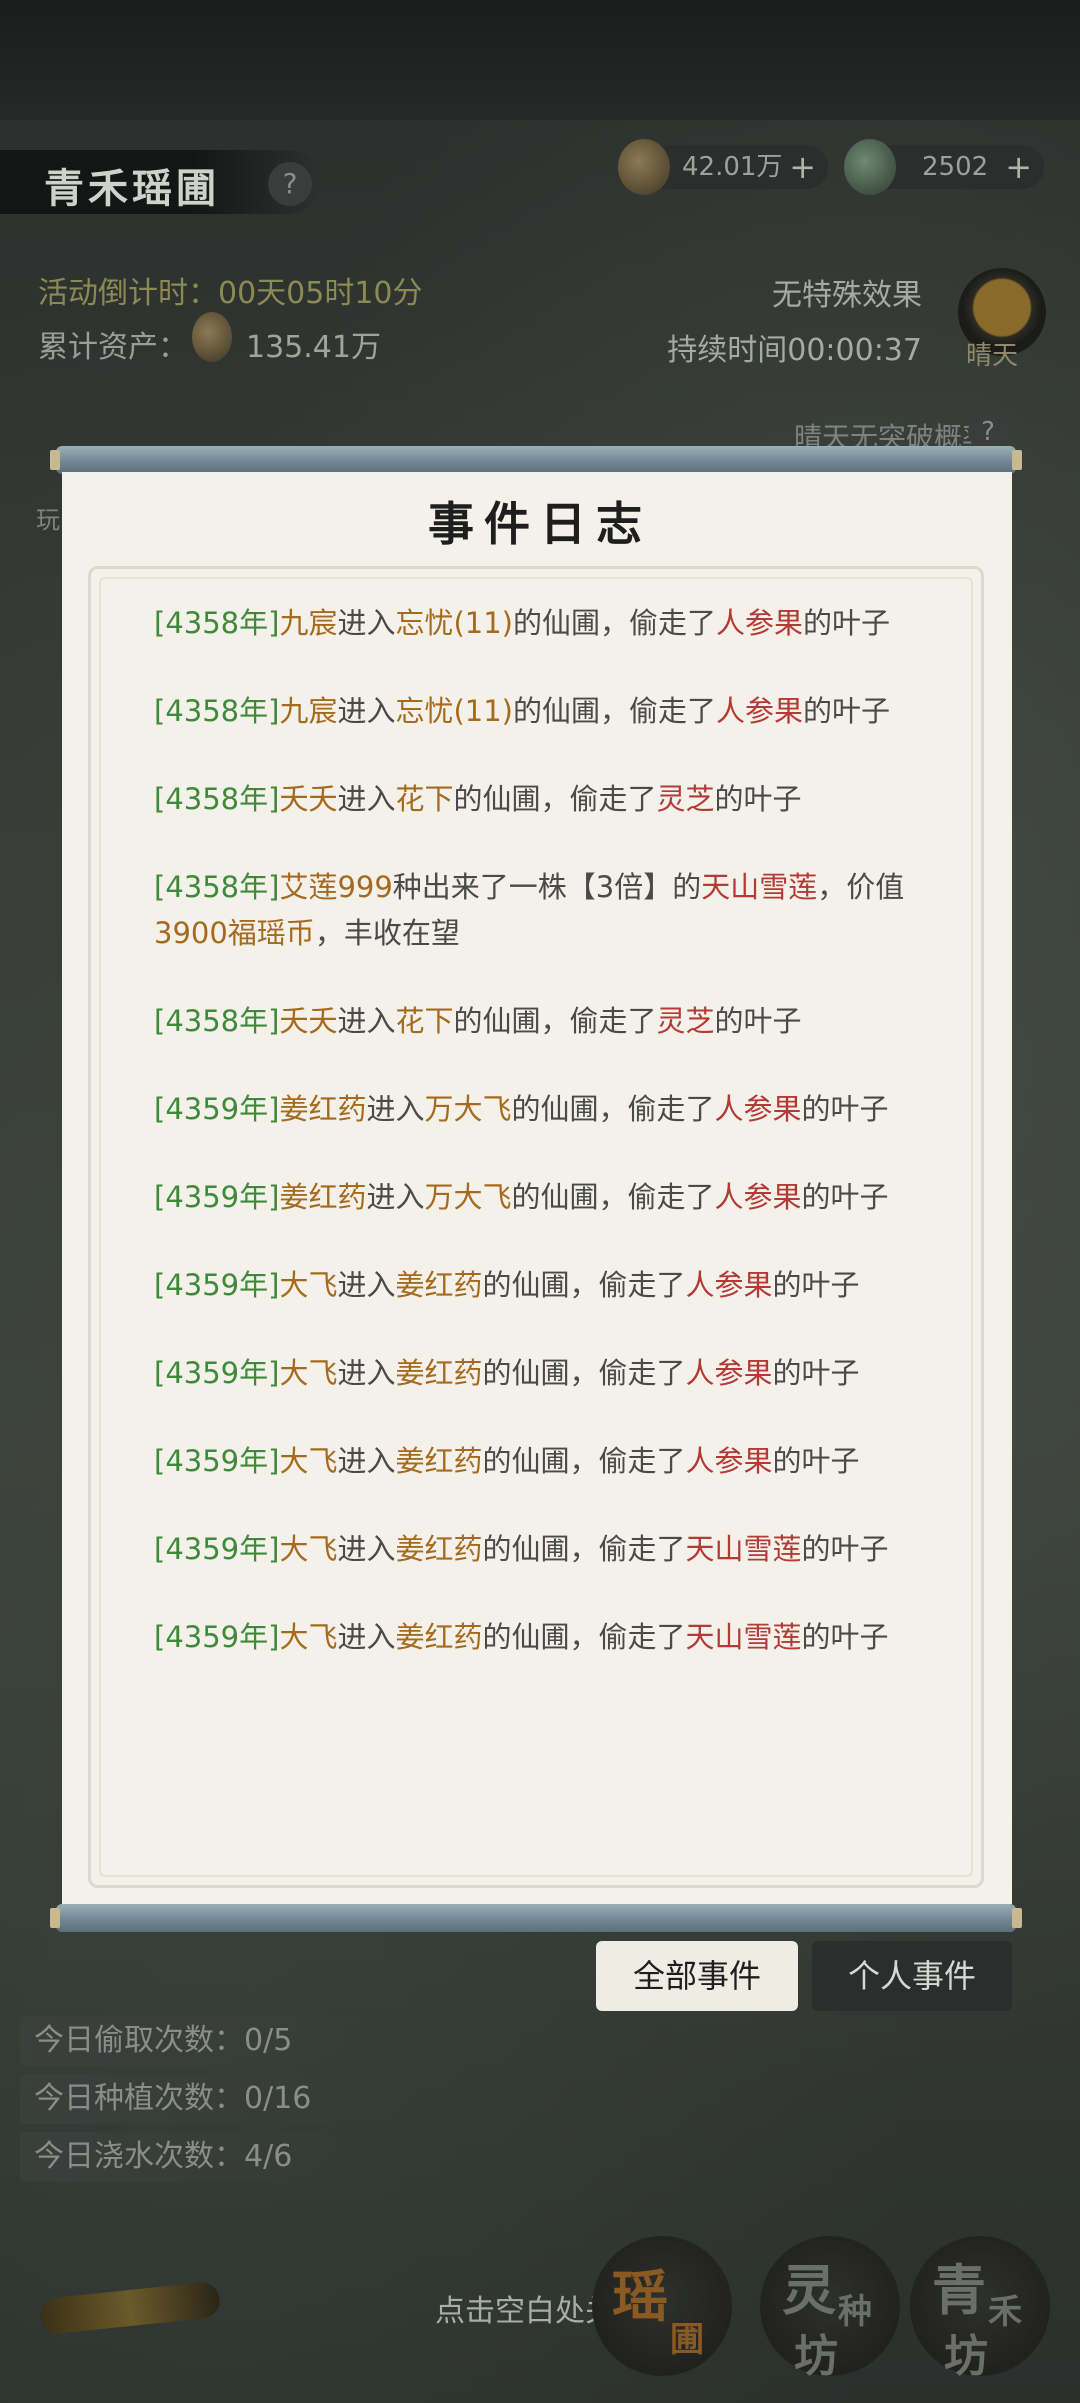 Image resolution: width=1080 pixels, height=2403 pixels. What do you see at coordinates (547, 887) in the screenshot?
I see `log-entry-text: 种出来了一株【3倍】的` at bounding box center [547, 887].